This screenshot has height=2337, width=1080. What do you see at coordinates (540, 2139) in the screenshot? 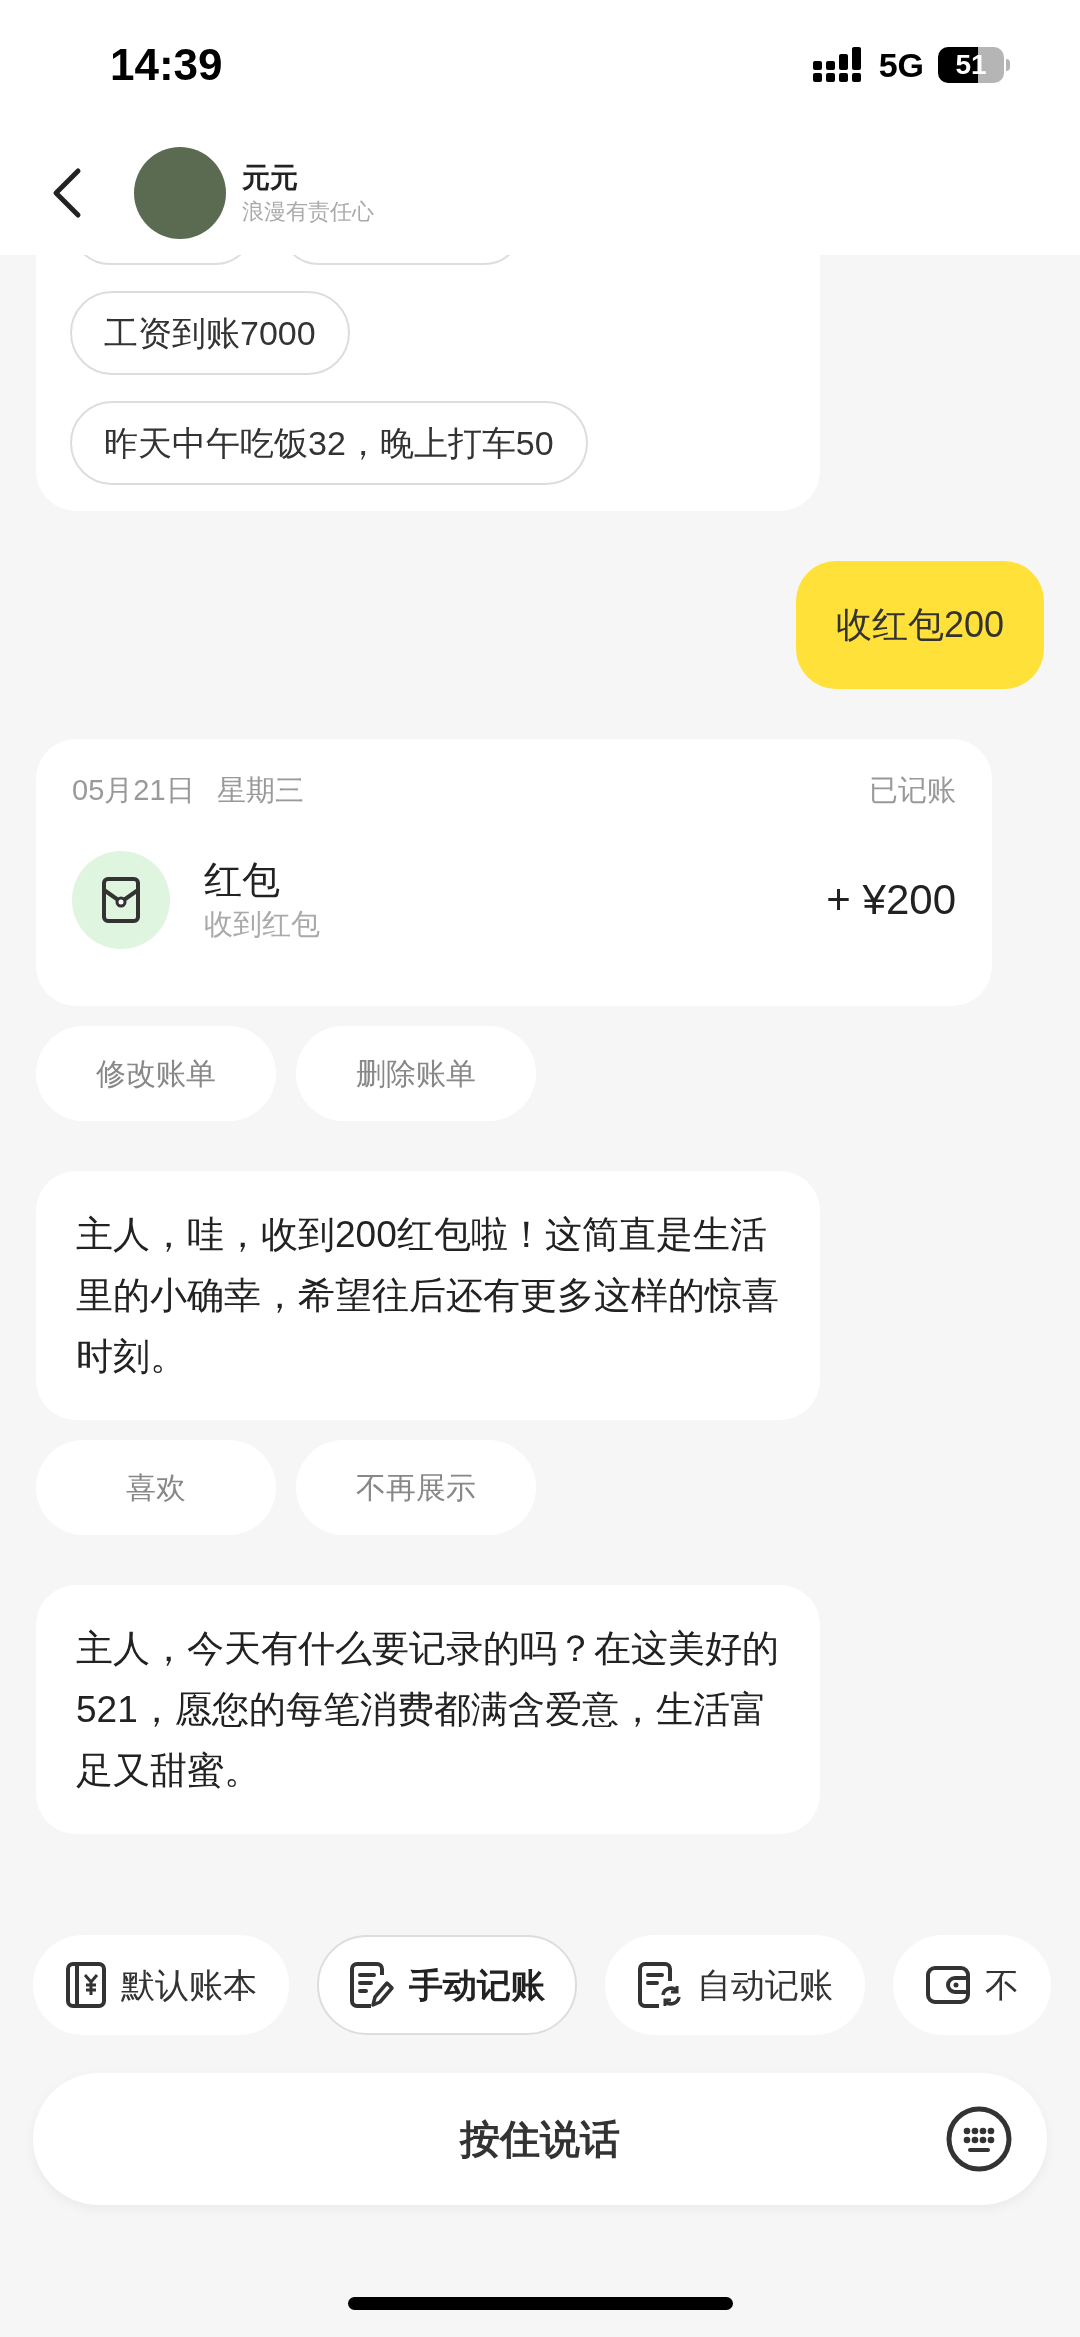
I see `voice-input-bar: 按住说话` at bounding box center [540, 2139].